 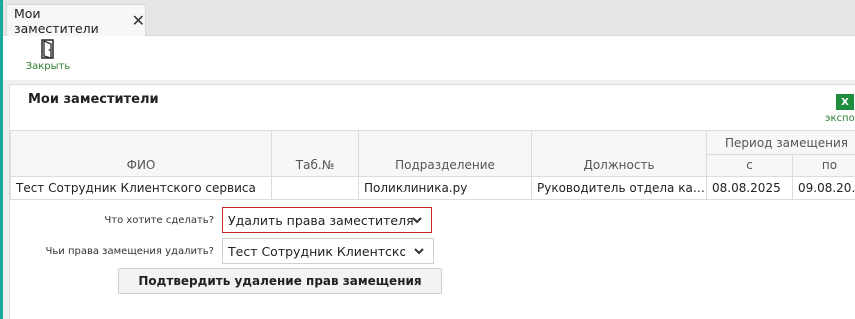 I want to click on column-header-fio: ФИО, so click(x=141, y=153).